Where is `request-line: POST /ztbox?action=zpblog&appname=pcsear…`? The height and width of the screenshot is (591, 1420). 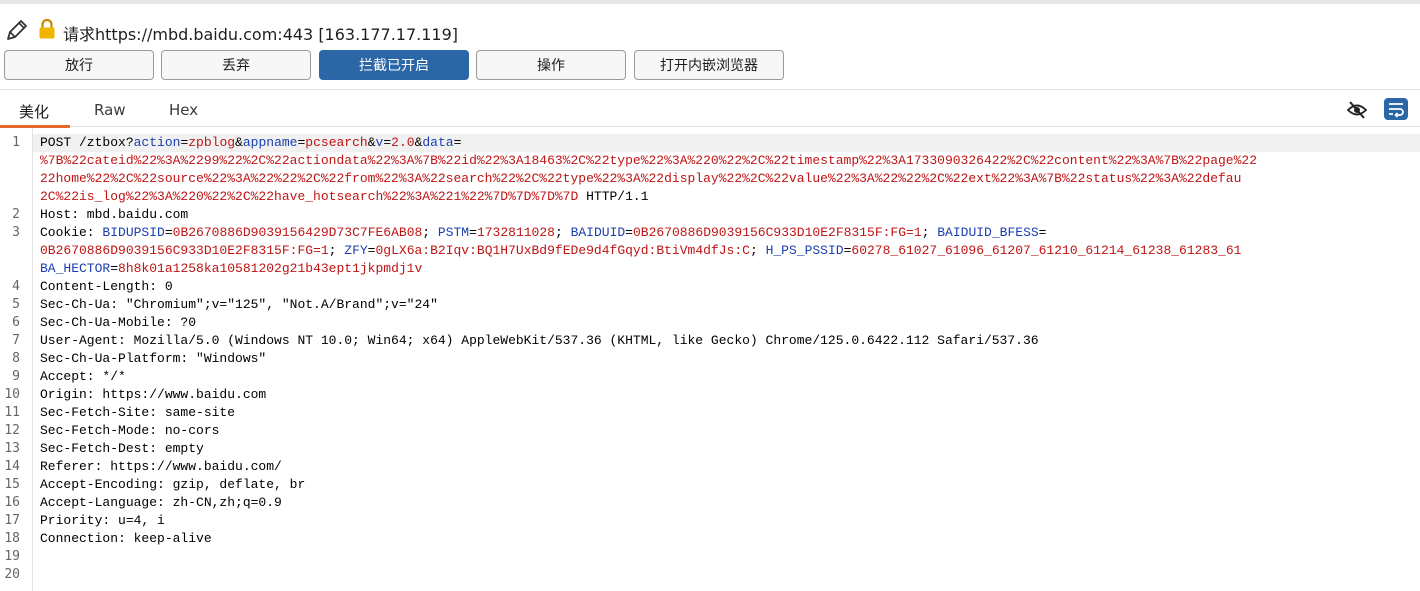
request-line: POST /ztbox?action=zpblog&appname=pcsear… is located at coordinates (250, 143).